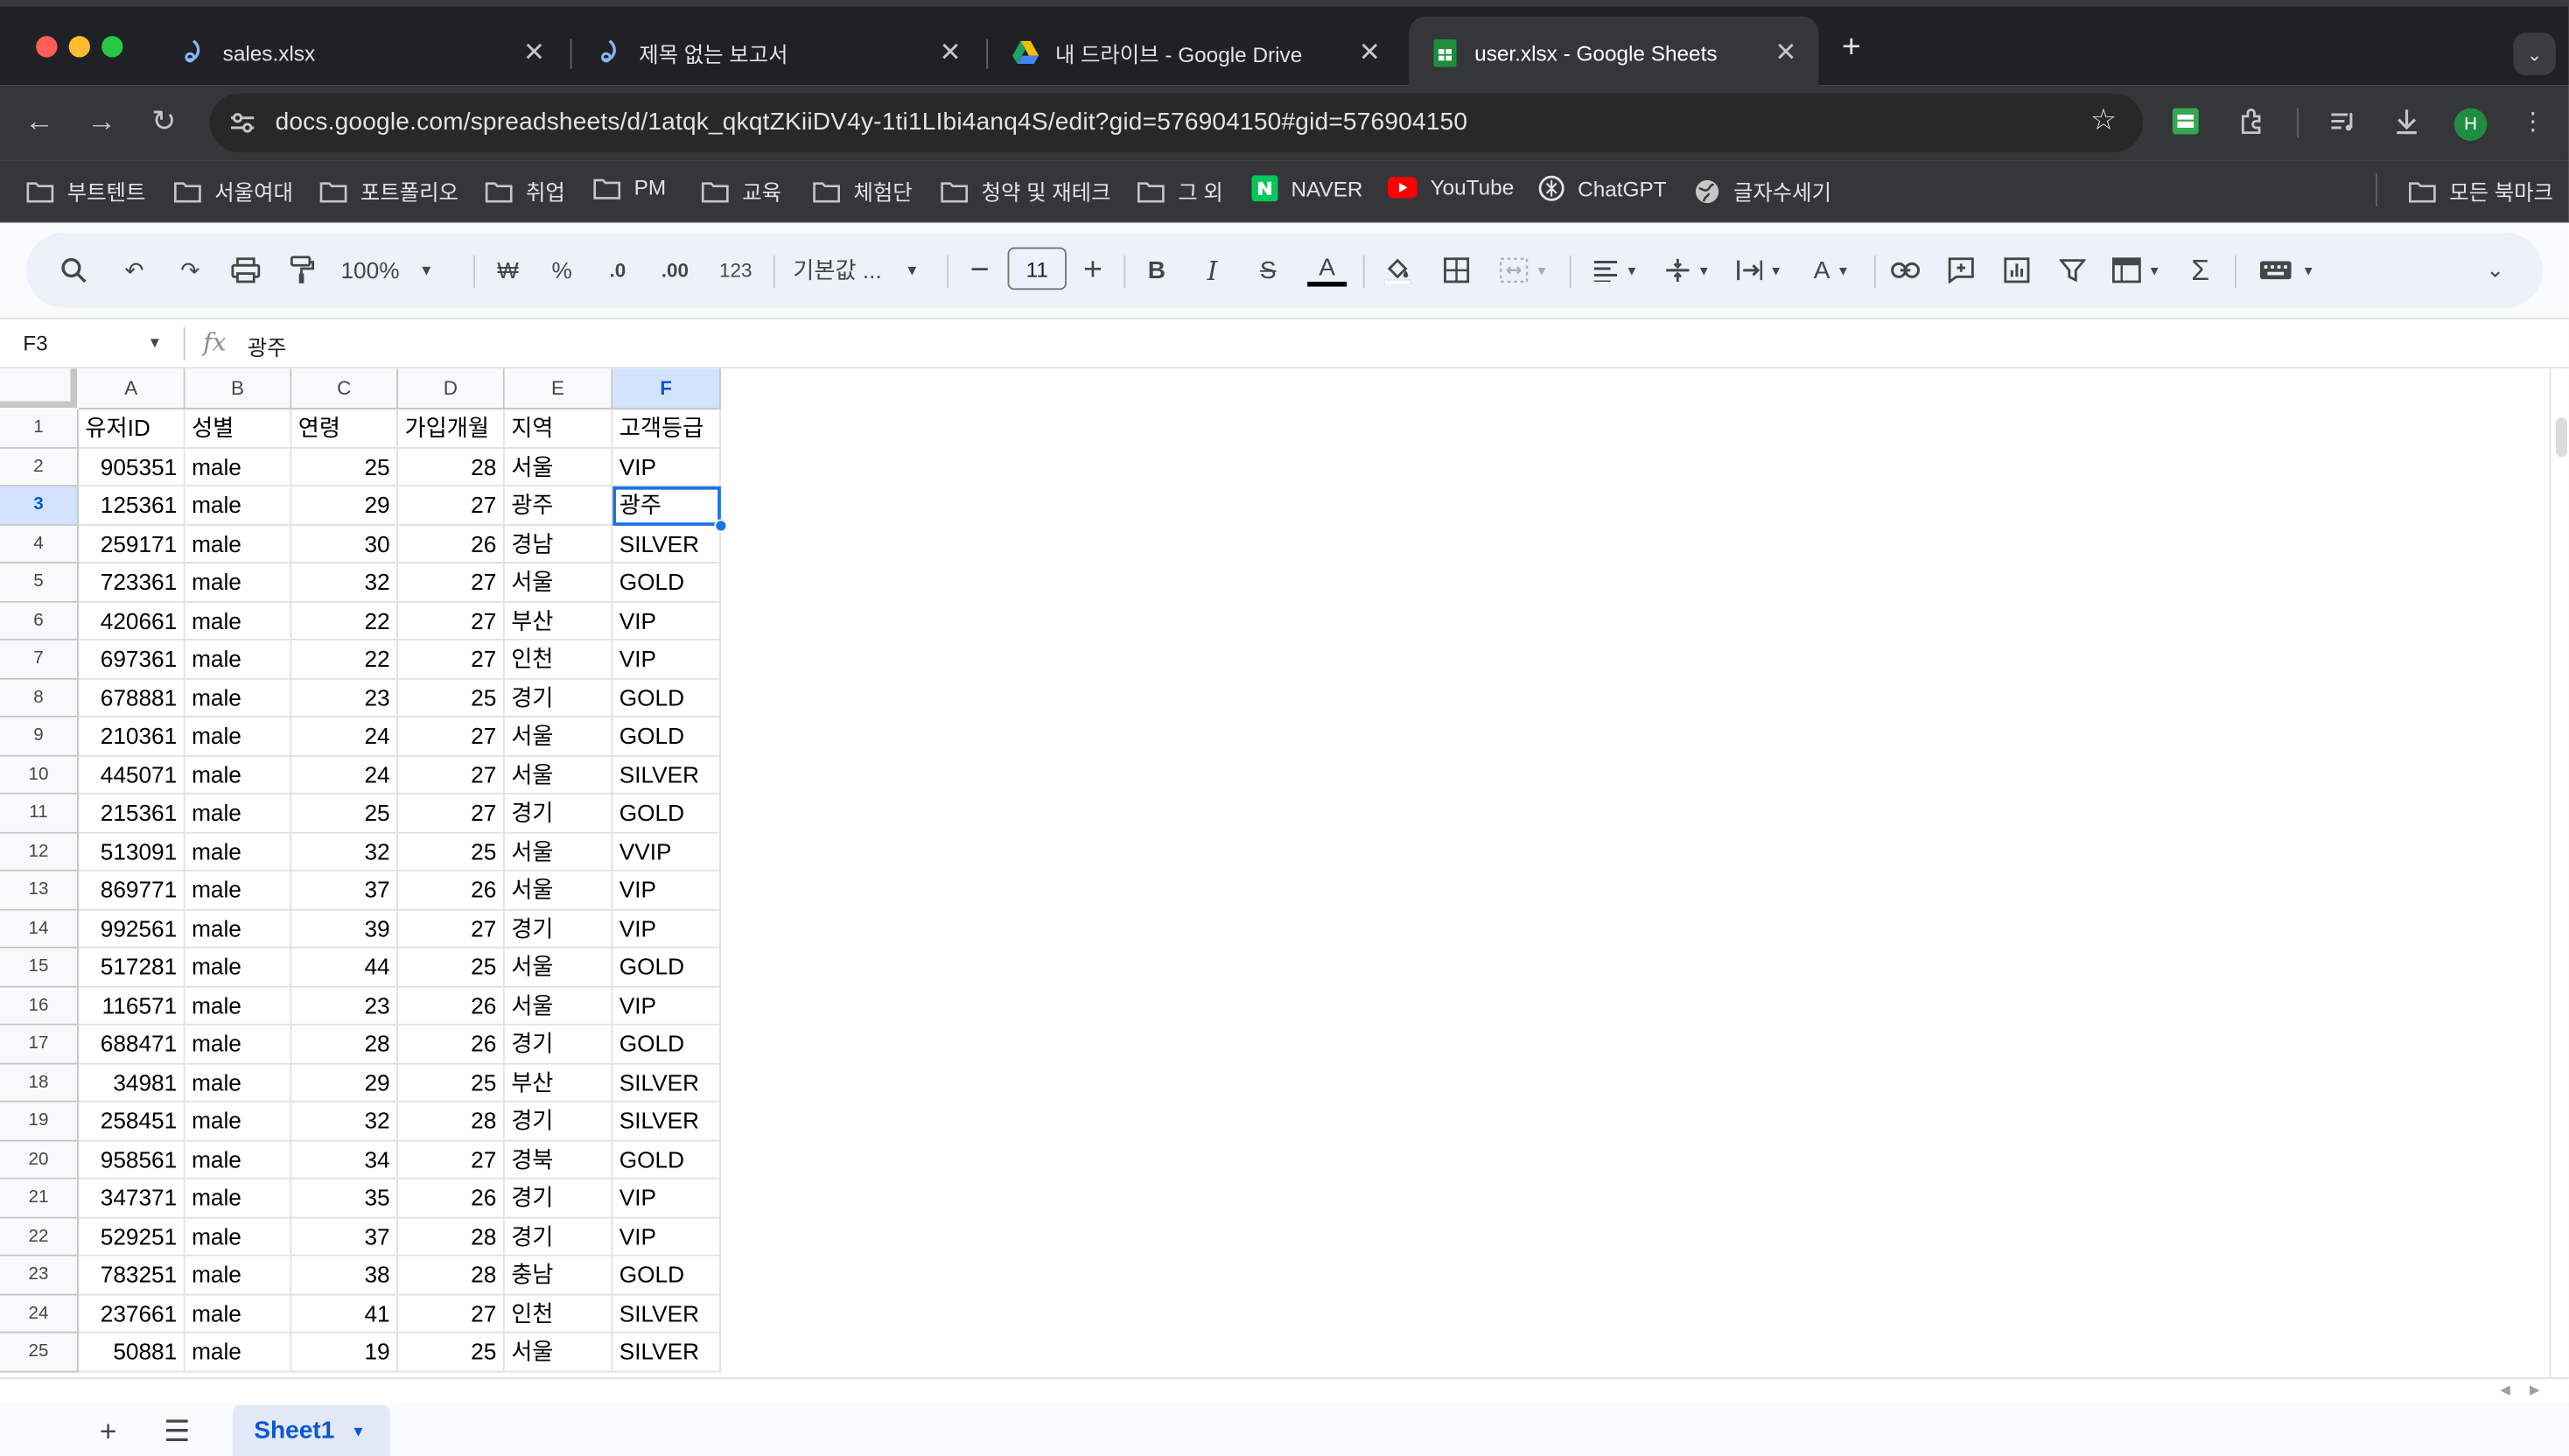  I want to click on row-header: 14, so click(39, 928).